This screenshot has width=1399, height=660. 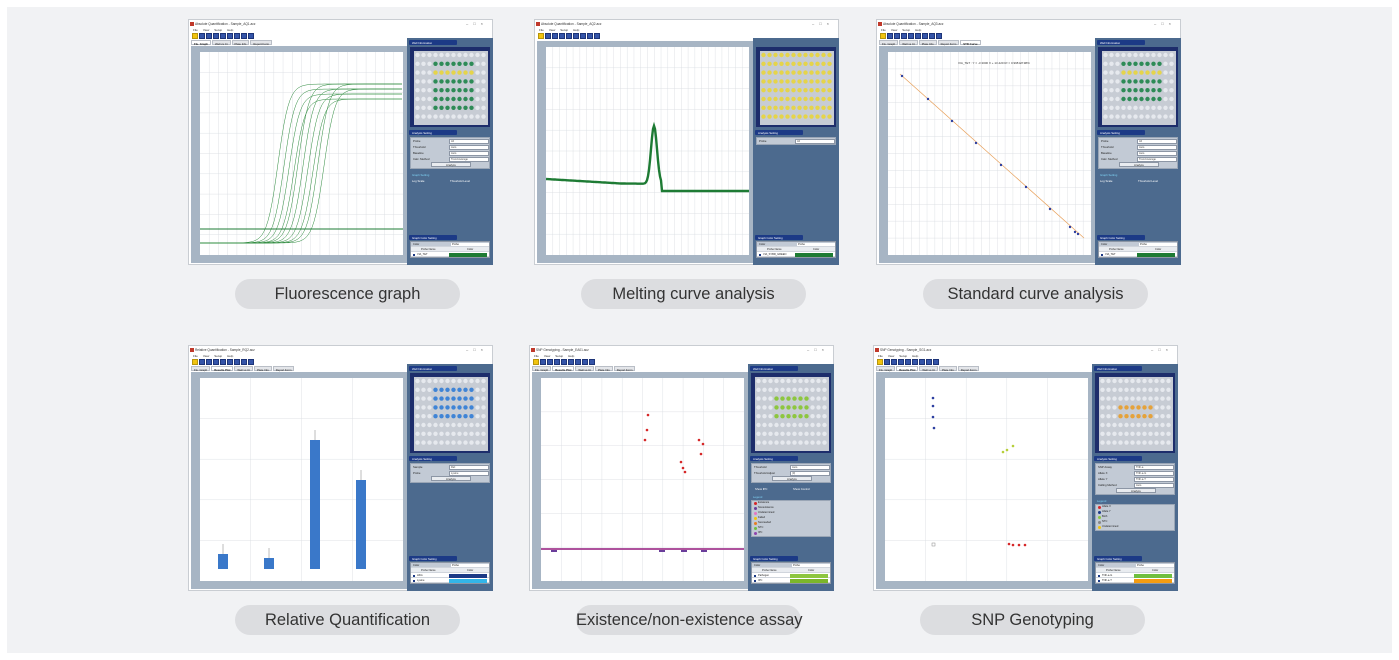 I want to click on relative-bar, so click(x=315, y=504).